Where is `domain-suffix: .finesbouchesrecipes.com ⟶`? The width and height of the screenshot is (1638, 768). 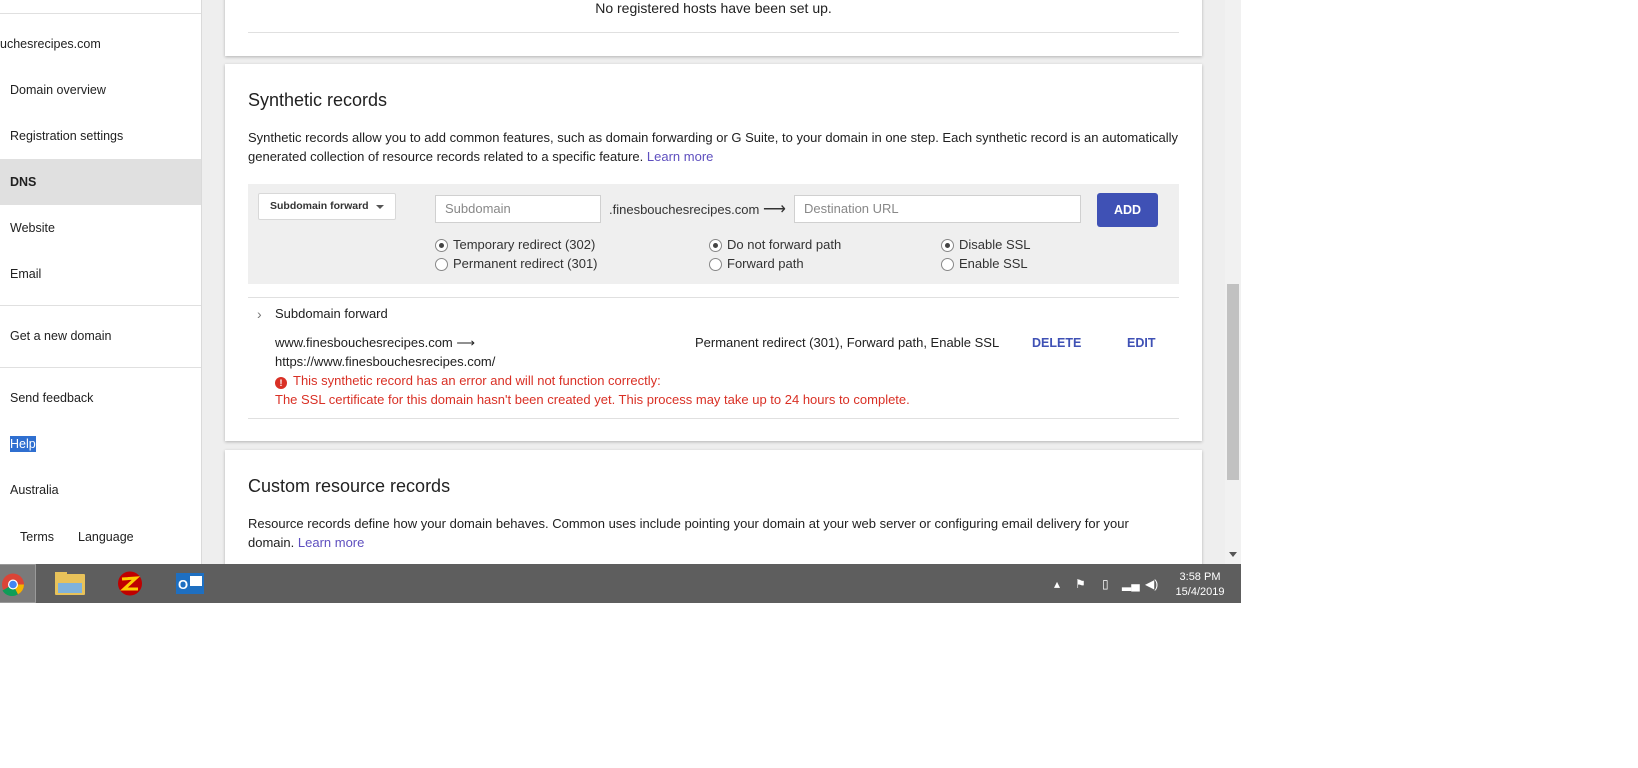
domain-suffix: .finesbouchesrecipes.com ⟶ is located at coordinates (697, 209).